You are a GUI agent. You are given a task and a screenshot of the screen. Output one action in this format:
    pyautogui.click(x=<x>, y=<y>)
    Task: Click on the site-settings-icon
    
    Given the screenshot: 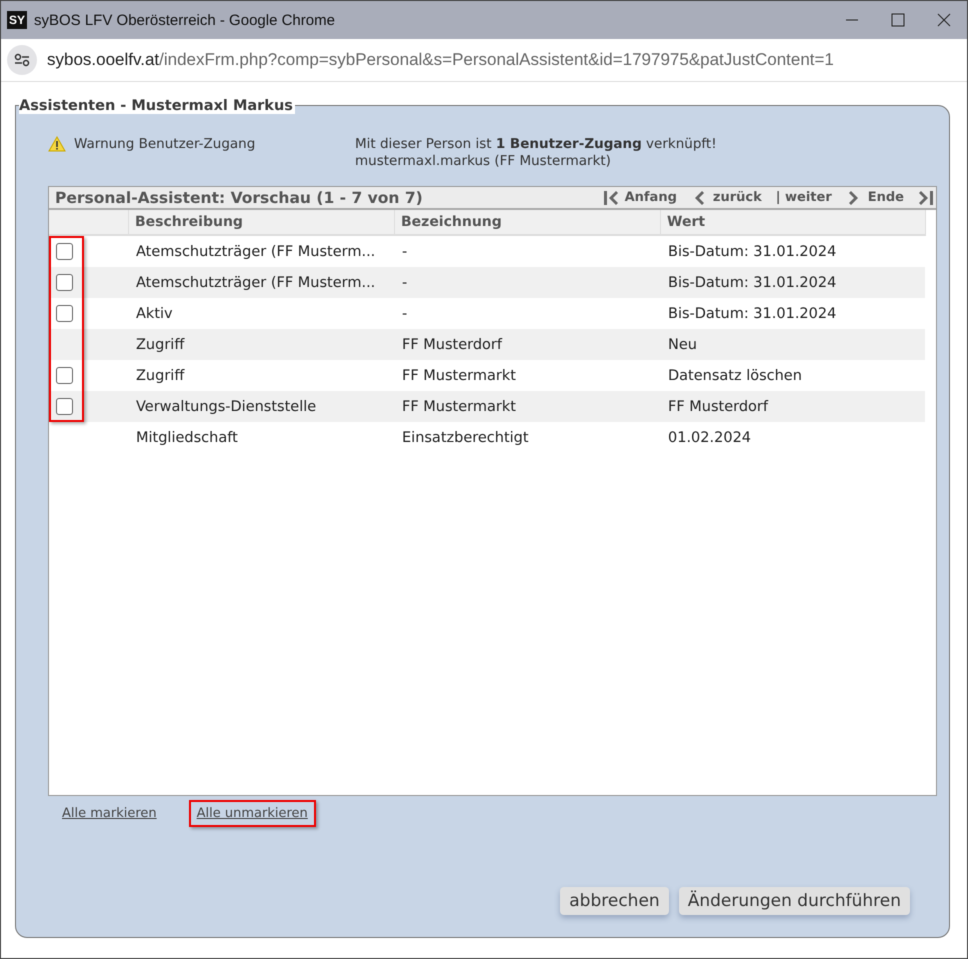 What is the action you would take?
    pyautogui.click(x=22, y=60)
    